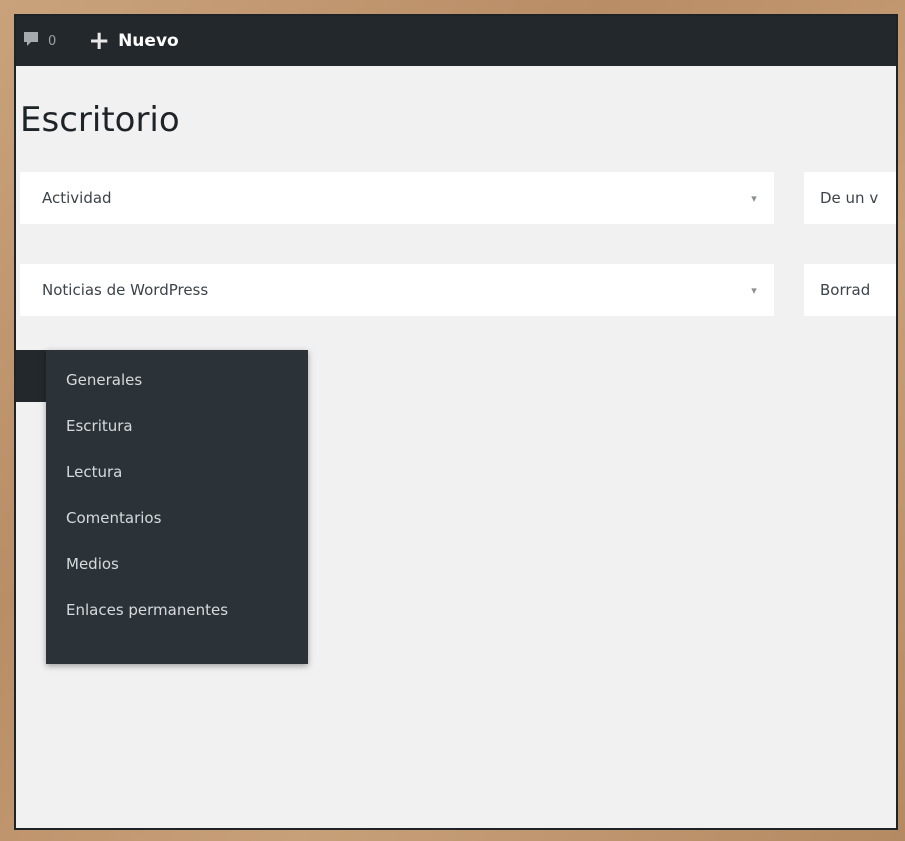 This screenshot has width=905, height=841. Describe the element at coordinates (397, 290) in the screenshot. I see `wordpress-news-widget: Noticias de WordPress ▾` at that location.